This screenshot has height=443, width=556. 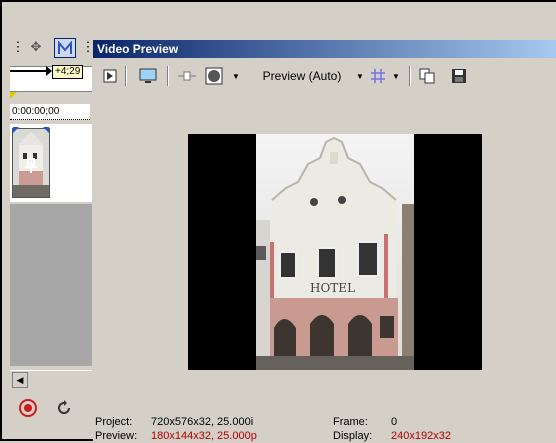 I want to click on window-title: Video Preview, so click(x=324, y=49).